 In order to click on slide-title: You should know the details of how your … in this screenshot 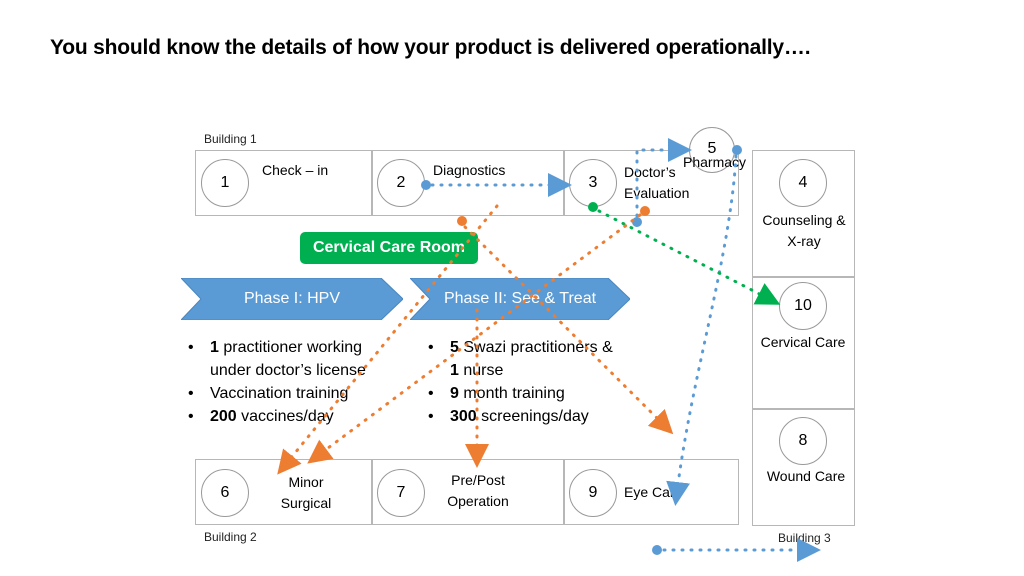, I will do `click(430, 47)`.